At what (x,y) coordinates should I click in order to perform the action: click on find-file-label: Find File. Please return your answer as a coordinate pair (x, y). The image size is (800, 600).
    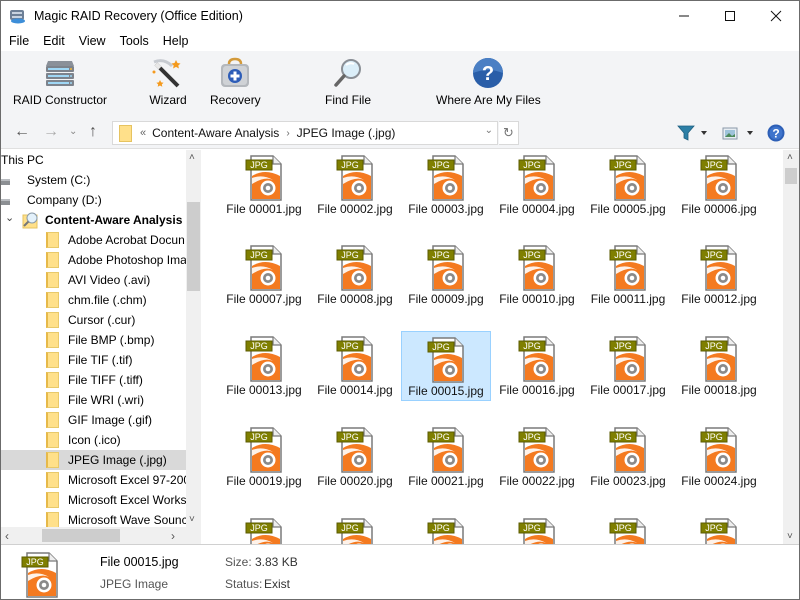
    Looking at the image, I should click on (348, 100).